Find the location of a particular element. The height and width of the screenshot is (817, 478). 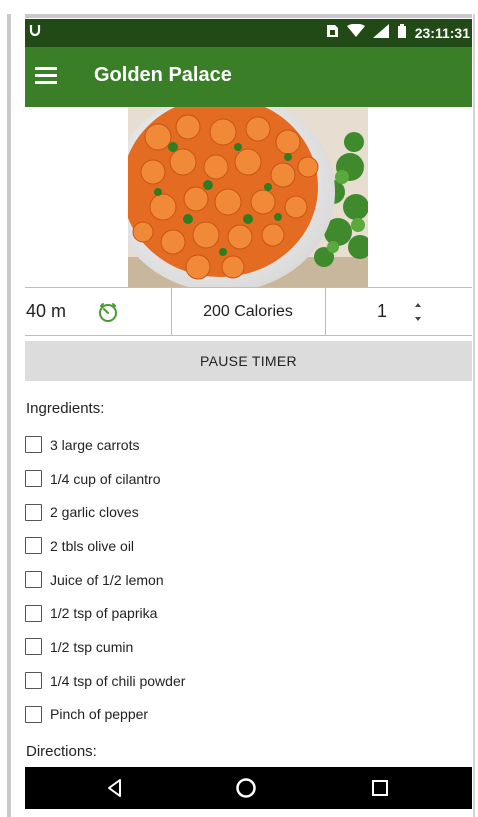

sim-icon is located at coordinates (332, 32).